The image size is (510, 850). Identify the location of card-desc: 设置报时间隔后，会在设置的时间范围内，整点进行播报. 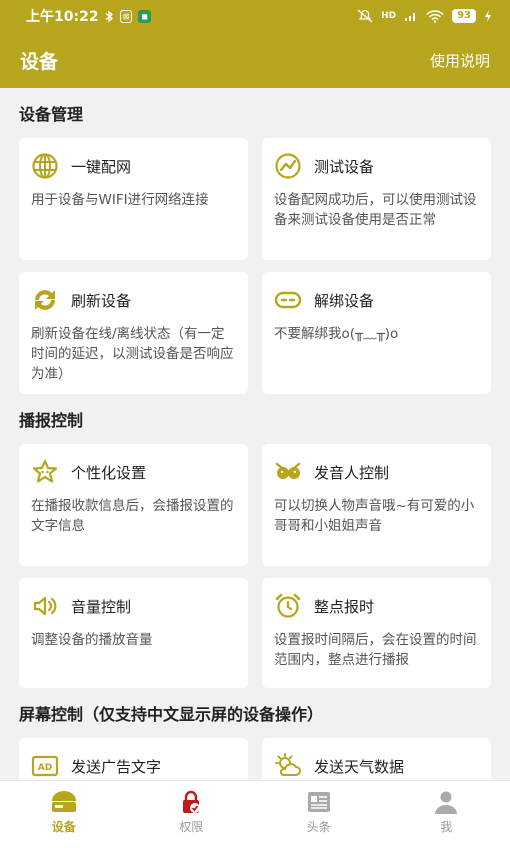
(375, 650).